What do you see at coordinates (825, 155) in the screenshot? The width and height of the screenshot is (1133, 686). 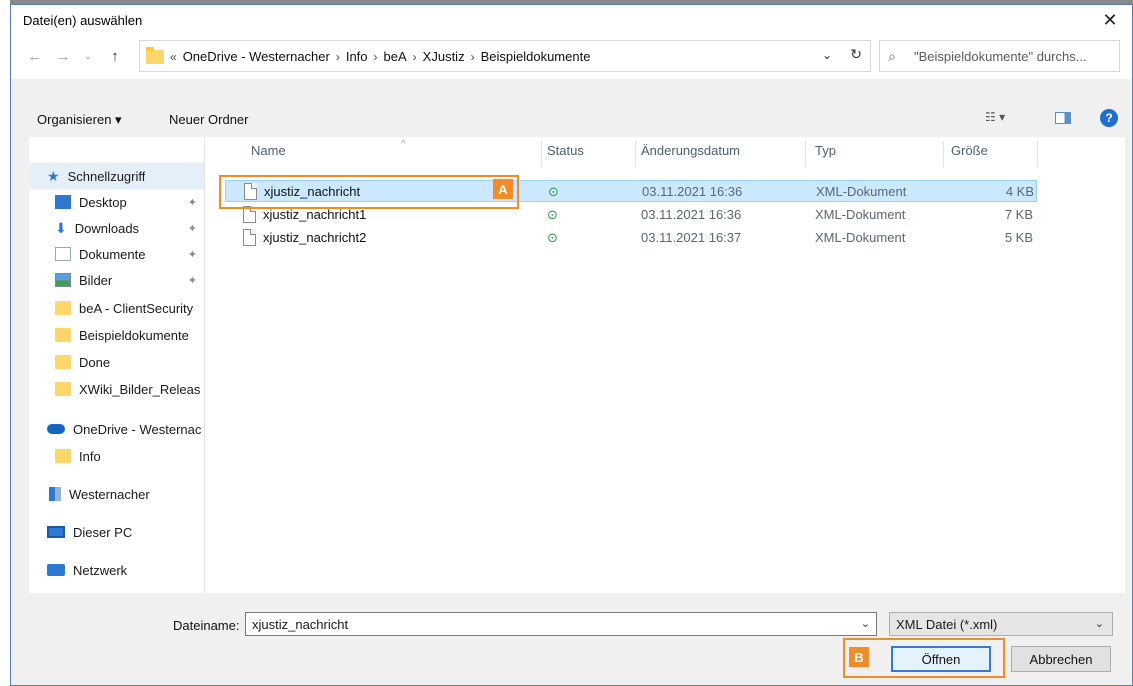 I see `column-header-type: Typ` at bounding box center [825, 155].